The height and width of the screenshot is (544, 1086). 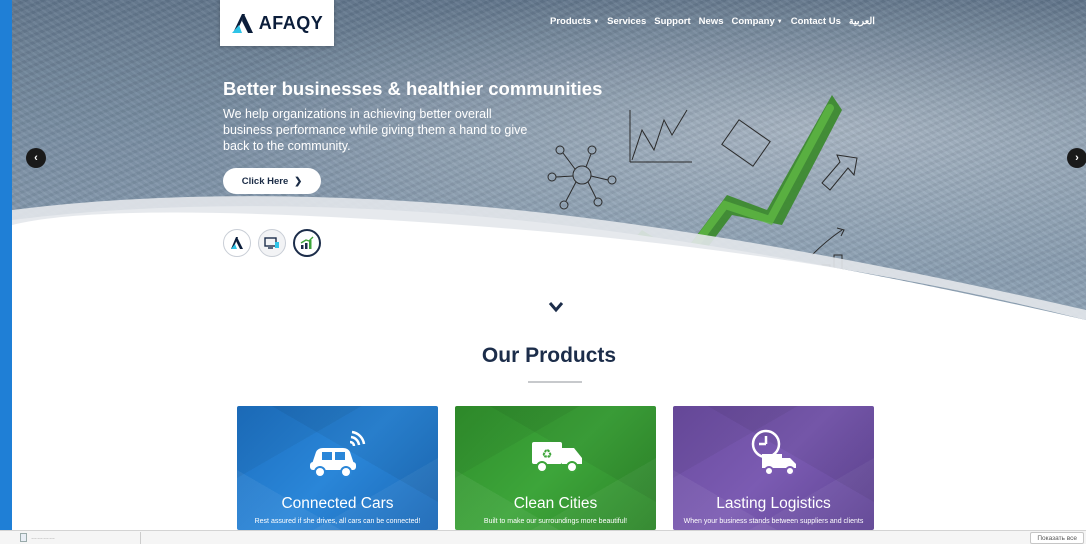 I want to click on slide-3-button, so click(x=307, y=243).